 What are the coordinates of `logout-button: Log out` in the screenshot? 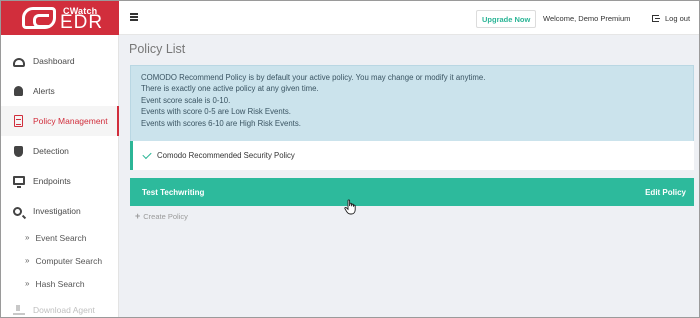 It's located at (671, 18).